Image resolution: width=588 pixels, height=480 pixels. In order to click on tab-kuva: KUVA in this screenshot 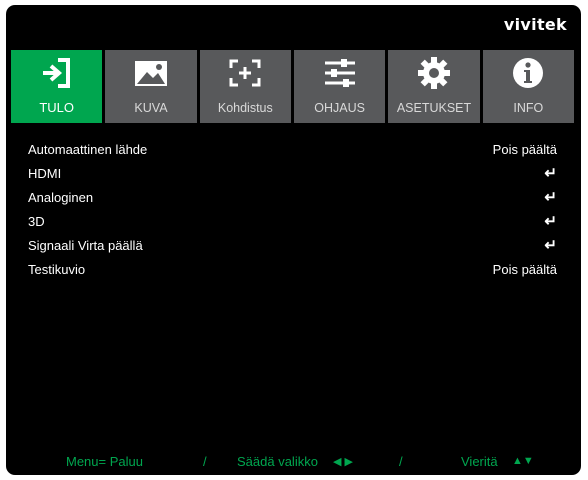, I will do `click(151, 86)`.